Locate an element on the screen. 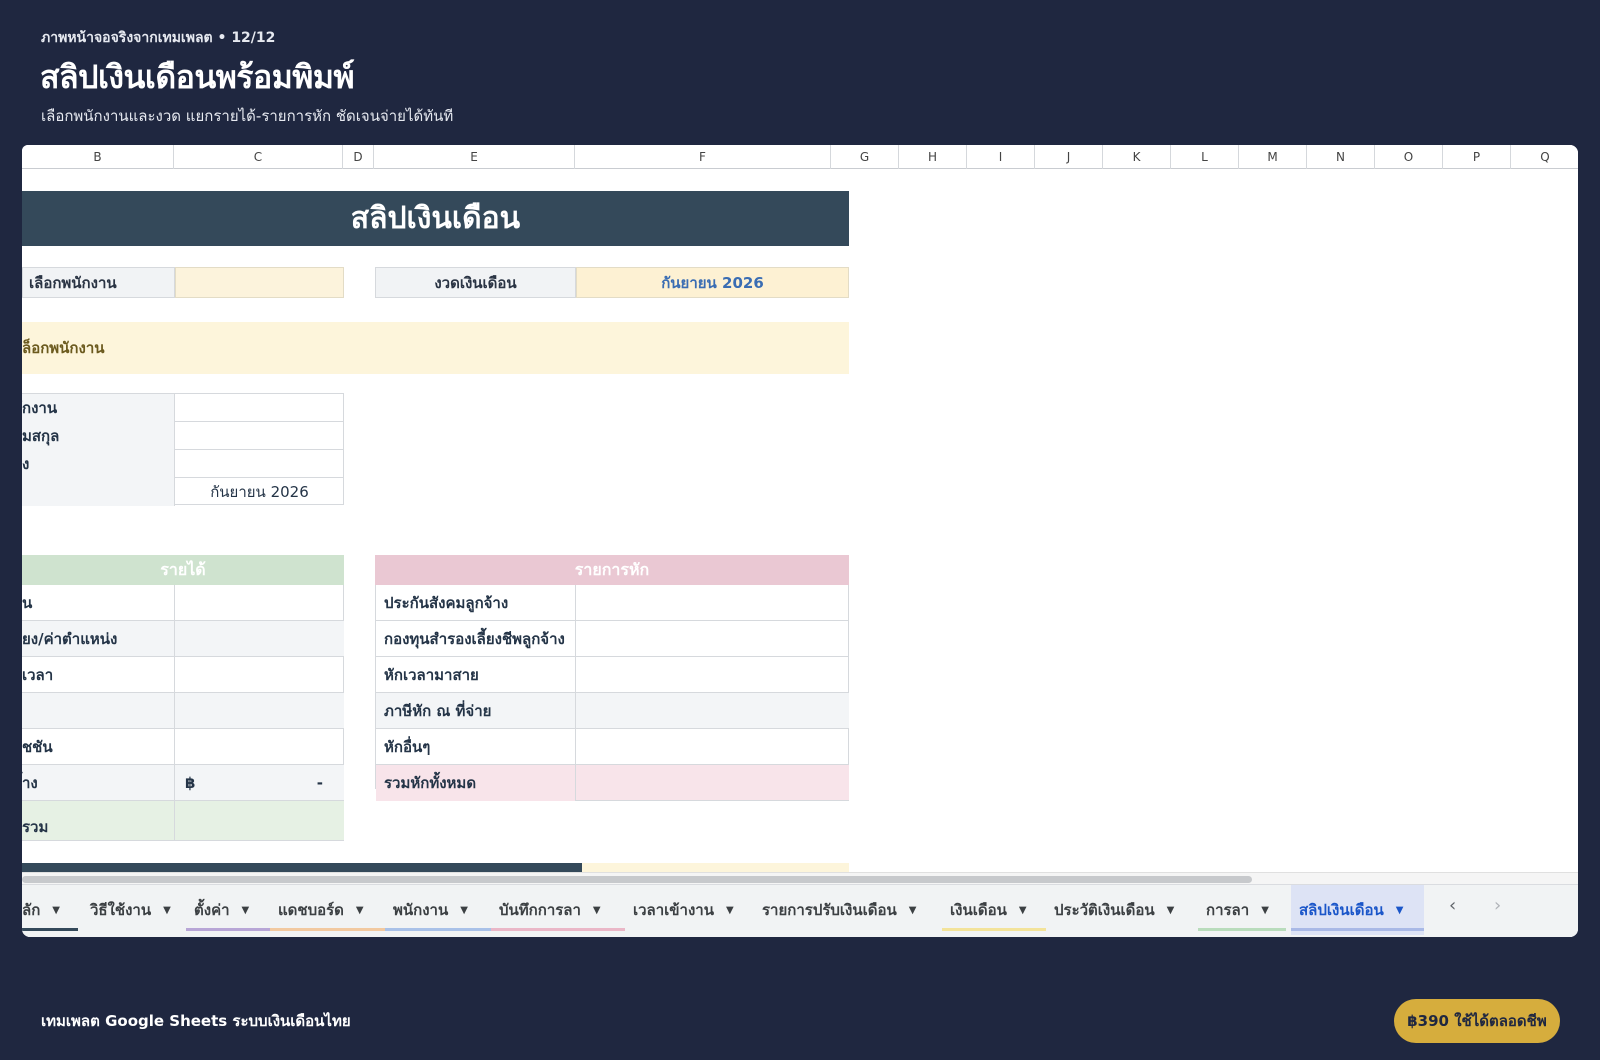  column-header: N is located at coordinates (1341, 157).